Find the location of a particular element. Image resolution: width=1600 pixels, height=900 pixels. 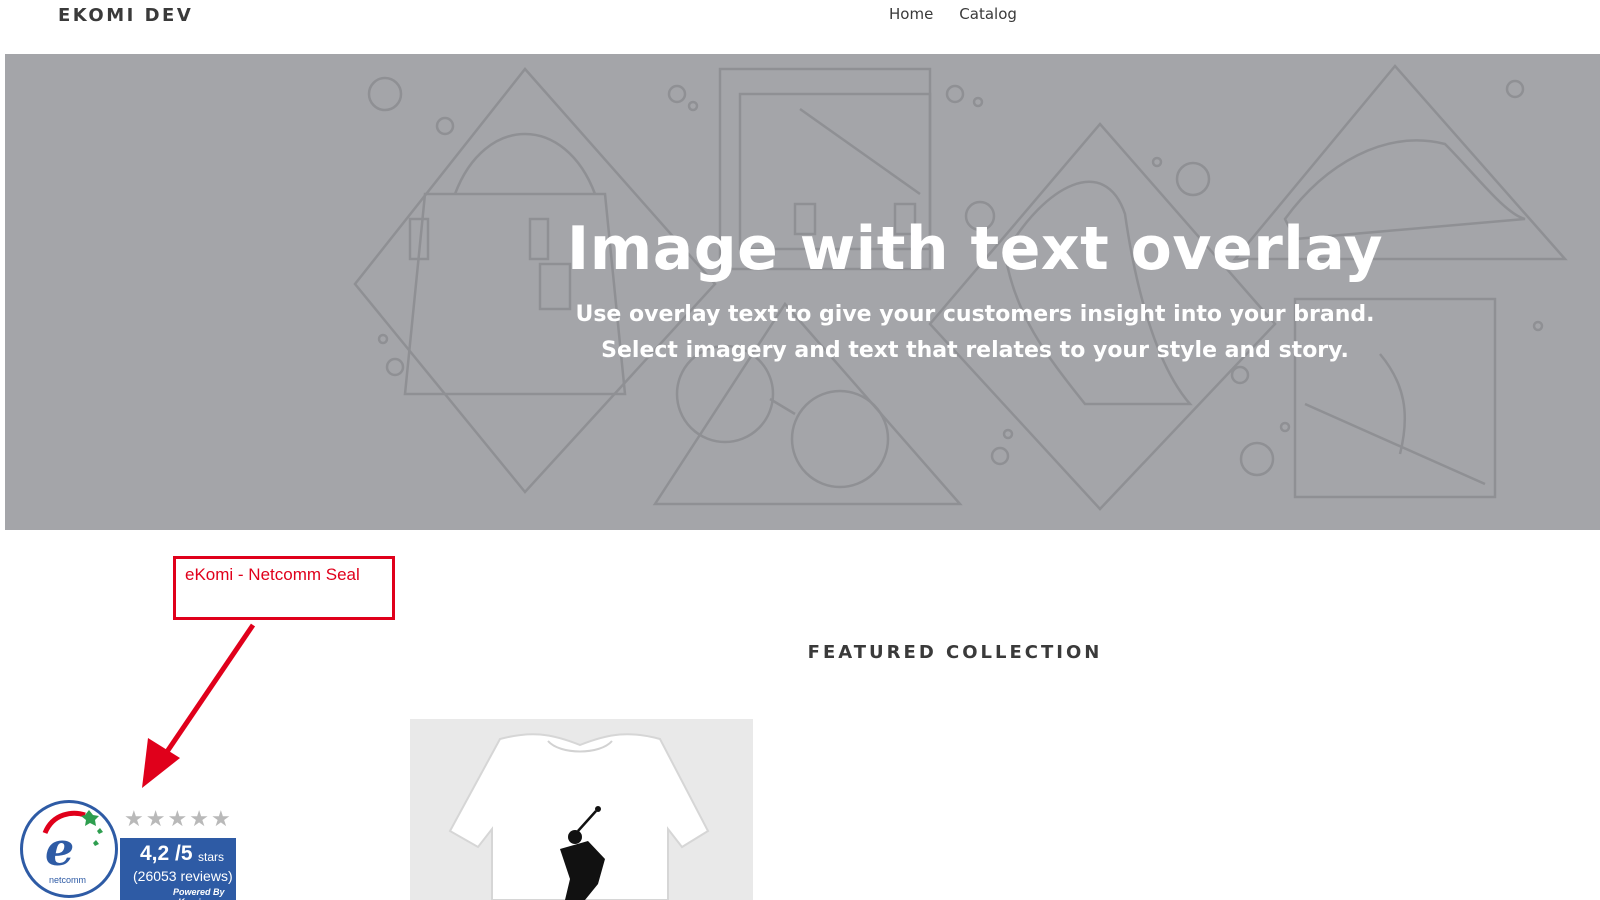

annotation-label: eKomi - Netcomm Seal is located at coordinates (272, 574).